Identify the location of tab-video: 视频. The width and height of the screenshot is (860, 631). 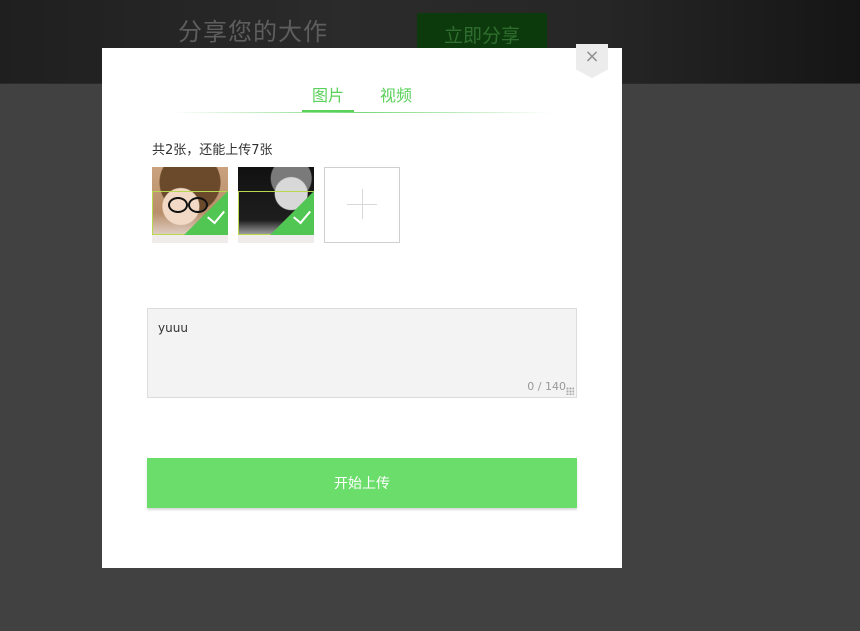
(396, 97).